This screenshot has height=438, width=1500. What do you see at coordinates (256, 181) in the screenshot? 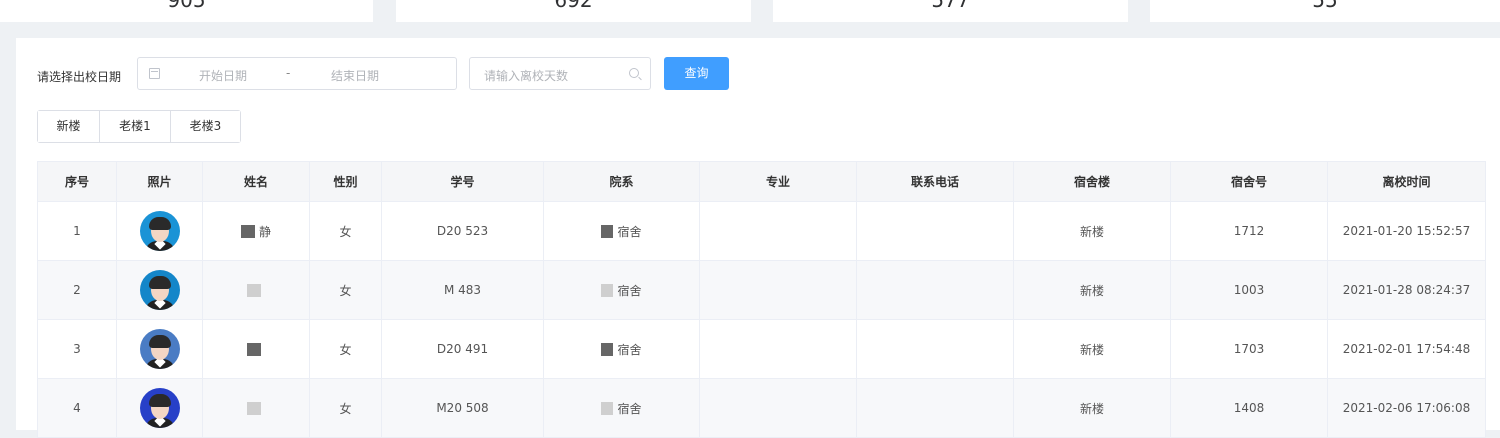
I see `column-header-name: 姓名` at bounding box center [256, 181].